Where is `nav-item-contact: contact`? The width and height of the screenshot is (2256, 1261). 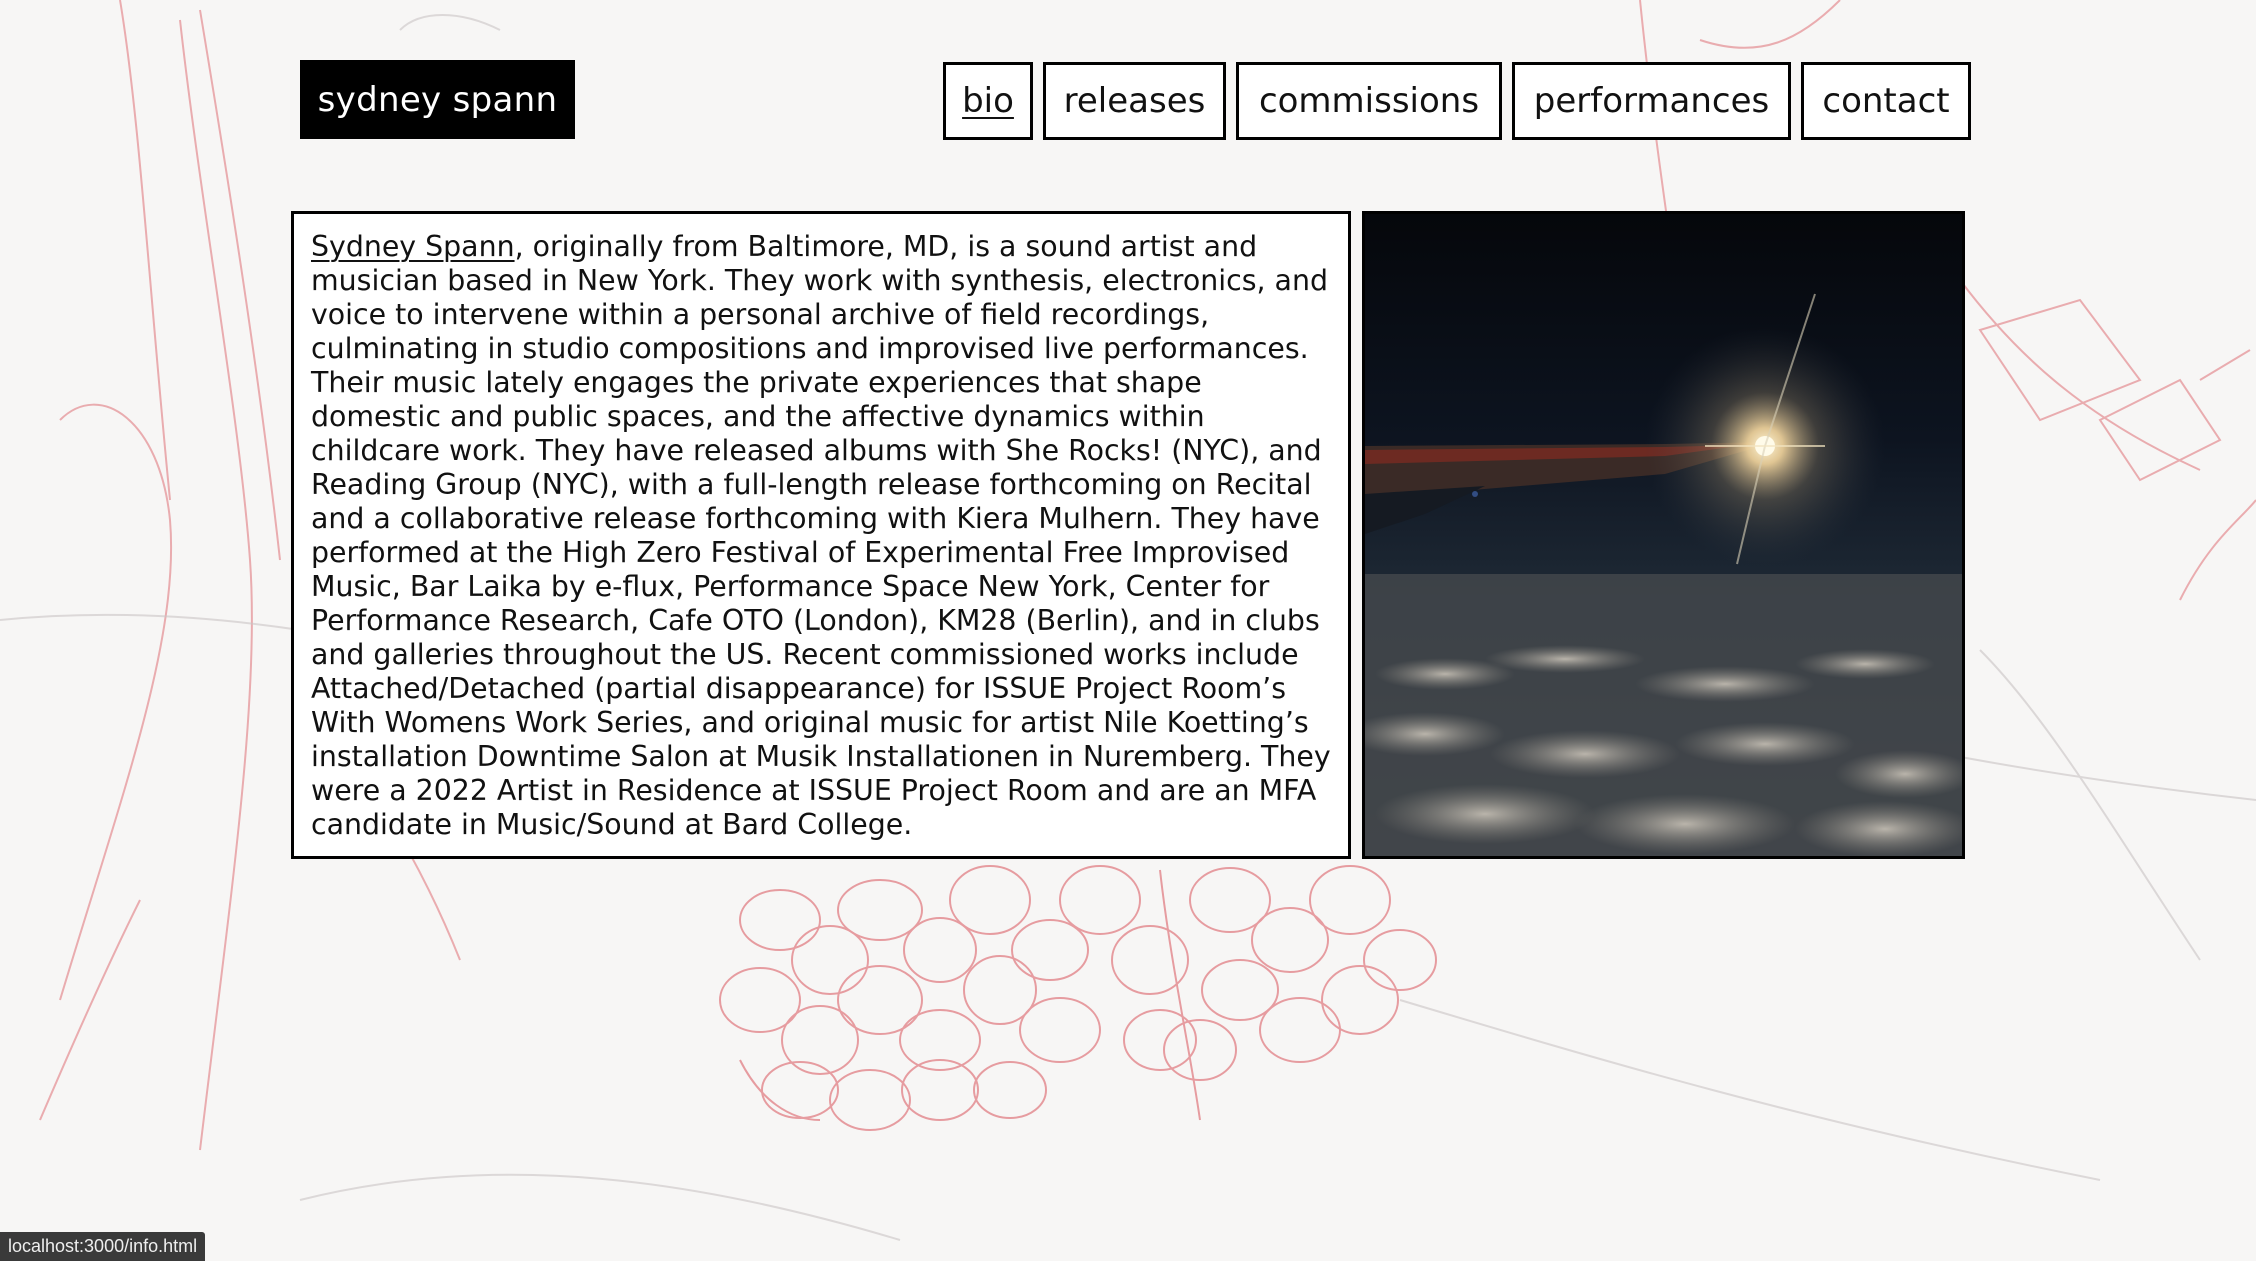 nav-item-contact: contact is located at coordinates (1886, 101).